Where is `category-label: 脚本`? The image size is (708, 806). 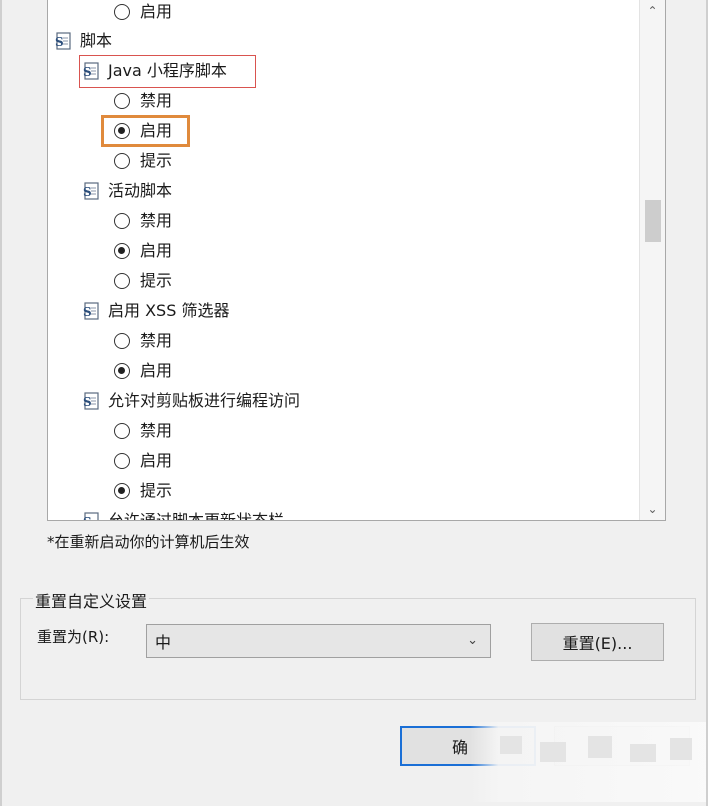 category-label: 脚本 is located at coordinates (96, 40).